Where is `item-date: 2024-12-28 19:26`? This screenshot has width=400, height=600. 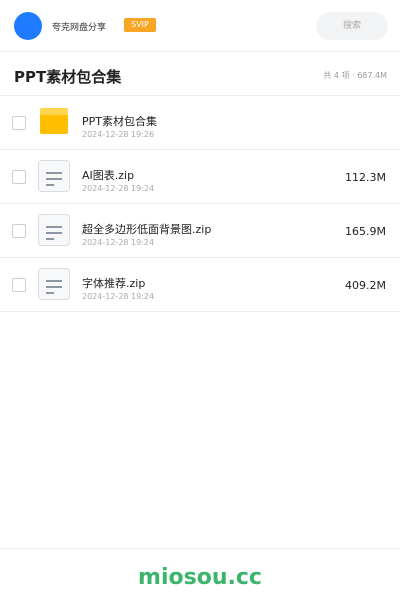
item-date: 2024-12-28 19:26 is located at coordinates (118, 134).